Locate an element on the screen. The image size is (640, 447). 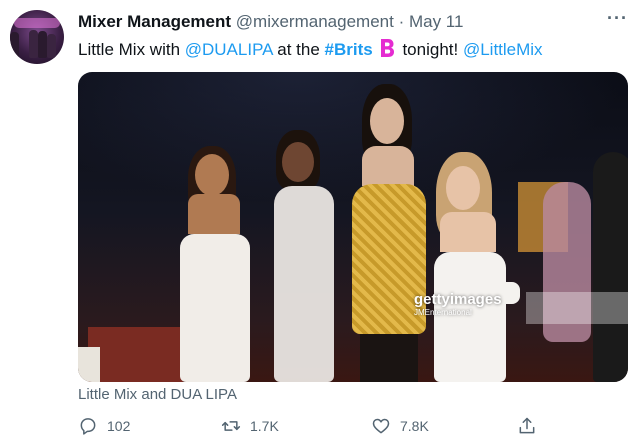
more-icon: ··· is located at coordinates (617, 18).